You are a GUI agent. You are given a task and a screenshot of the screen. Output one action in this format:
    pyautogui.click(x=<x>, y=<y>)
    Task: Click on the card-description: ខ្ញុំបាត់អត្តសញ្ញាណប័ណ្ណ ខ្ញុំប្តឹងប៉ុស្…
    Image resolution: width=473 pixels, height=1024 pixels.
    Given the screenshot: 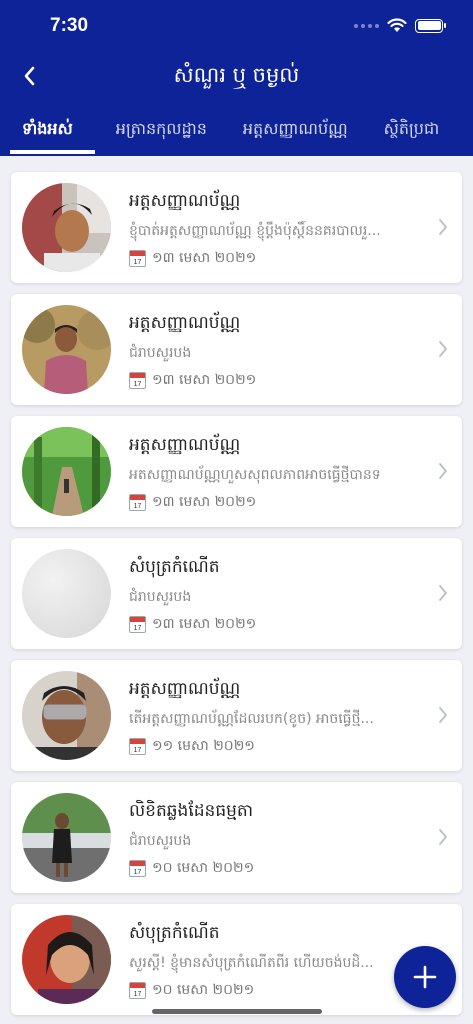 What is the action you would take?
    pyautogui.click(x=255, y=231)
    